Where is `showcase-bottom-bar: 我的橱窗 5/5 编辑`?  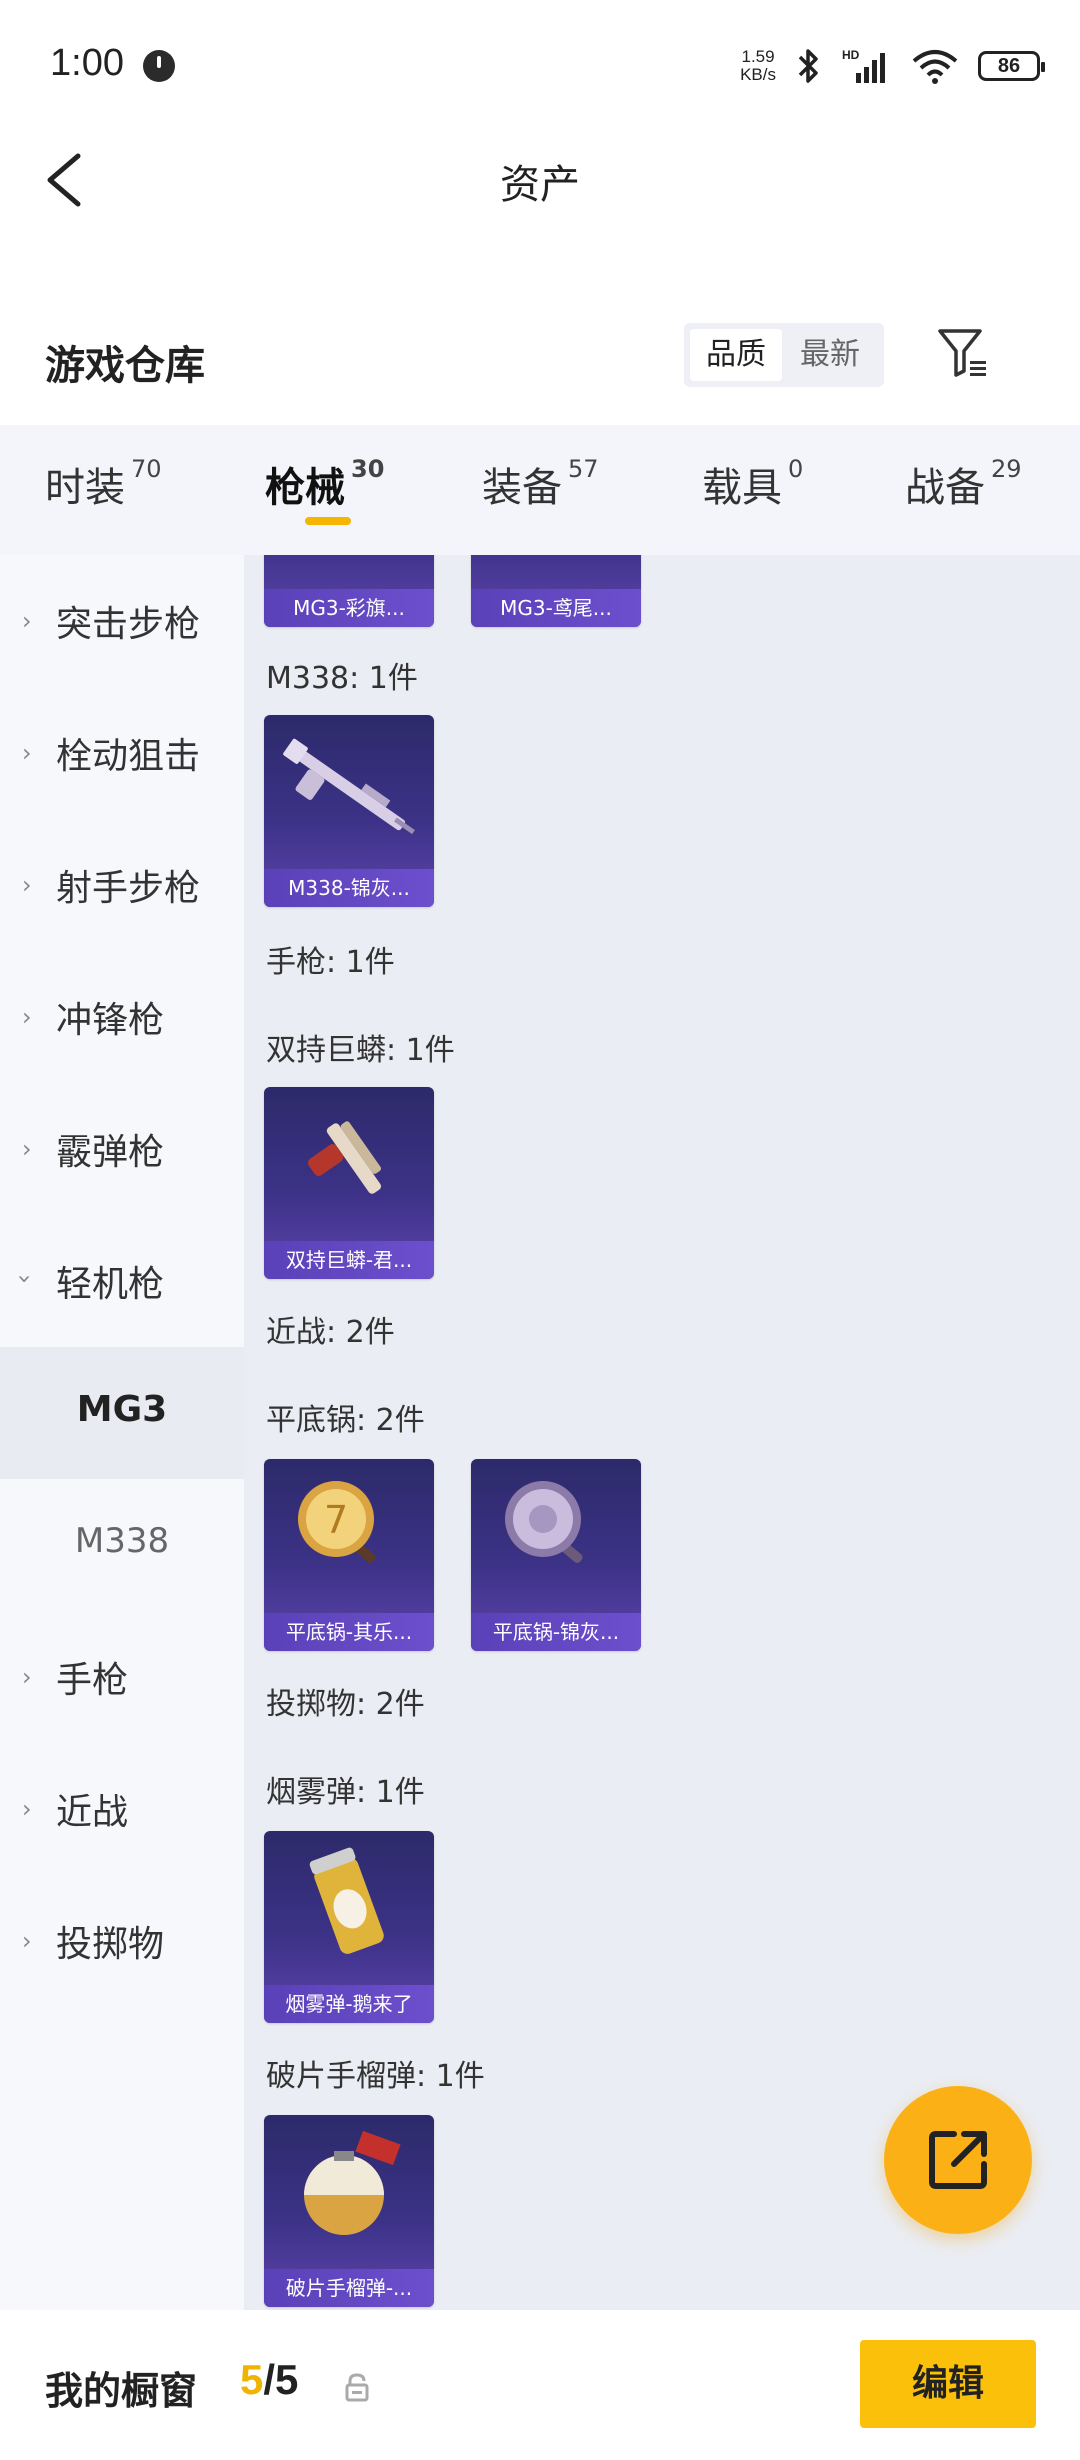 showcase-bottom-bar: 我的橱窗 5/5 编辑 is located at coordinates (540, 2385).